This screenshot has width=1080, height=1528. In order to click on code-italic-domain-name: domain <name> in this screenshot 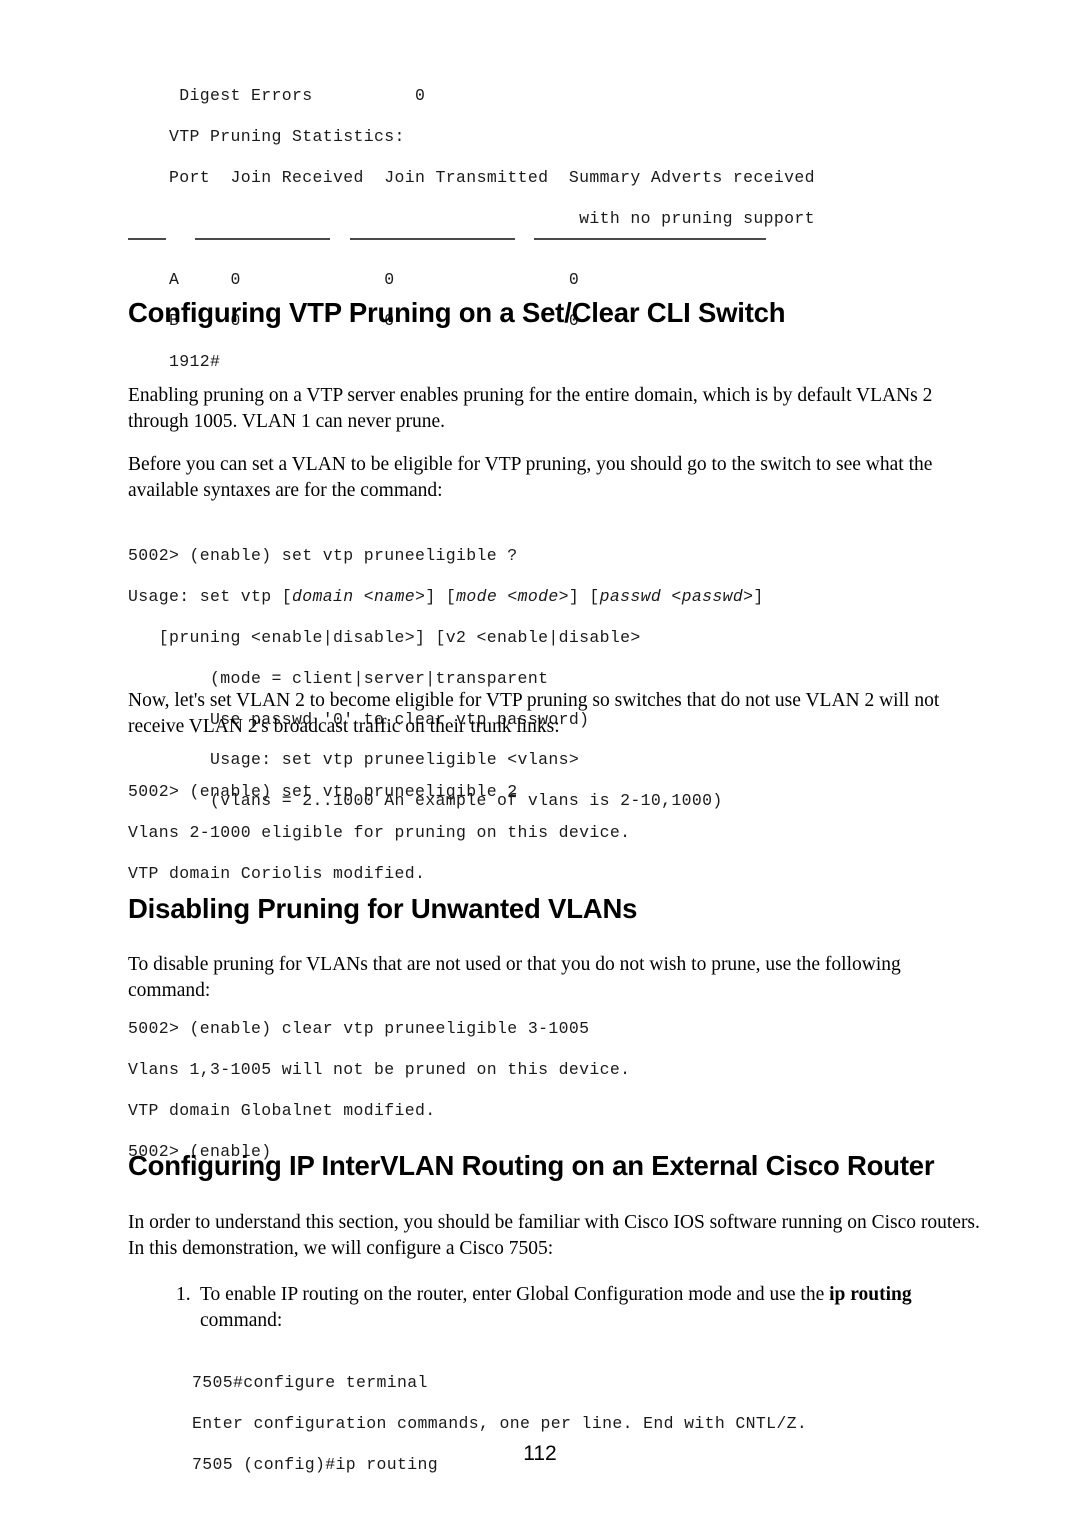, I will do `click(359, 597)`.